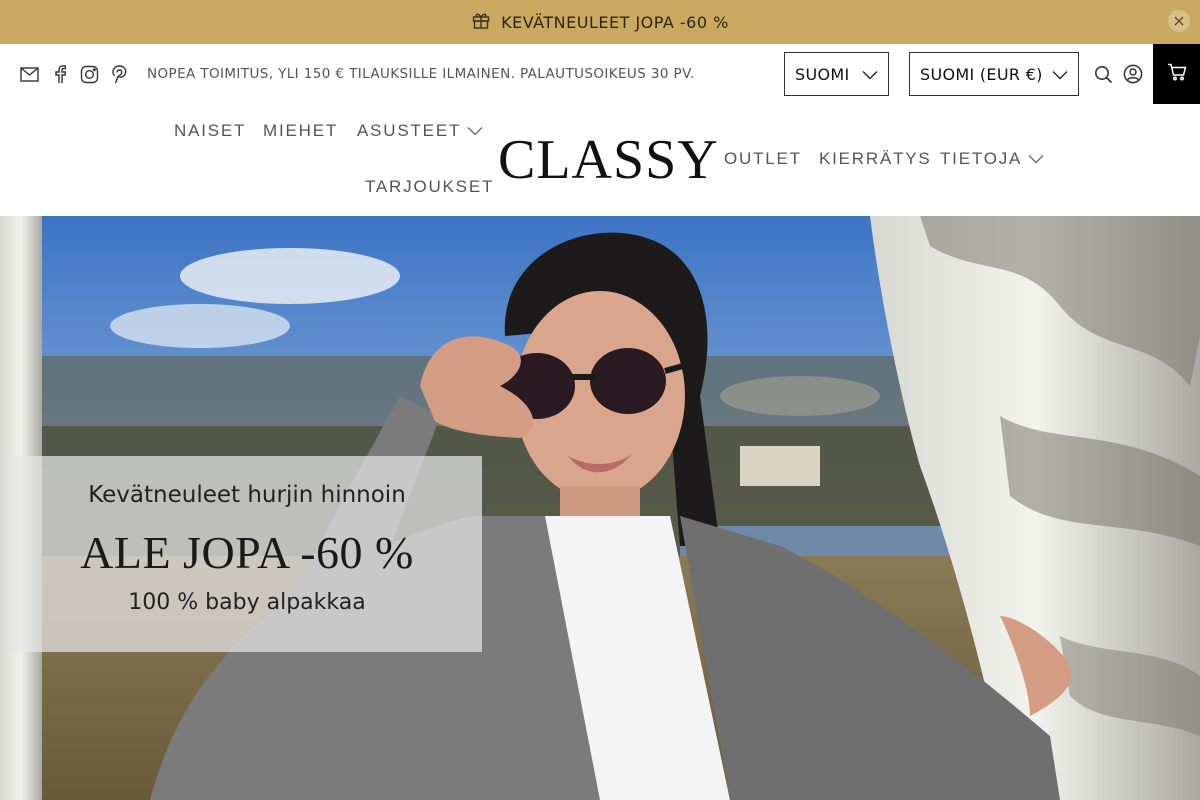 The image size is (1200, 800). Describe the element at coordinates (1179, 21) in the screenshot. I see `close-icon` at that location.